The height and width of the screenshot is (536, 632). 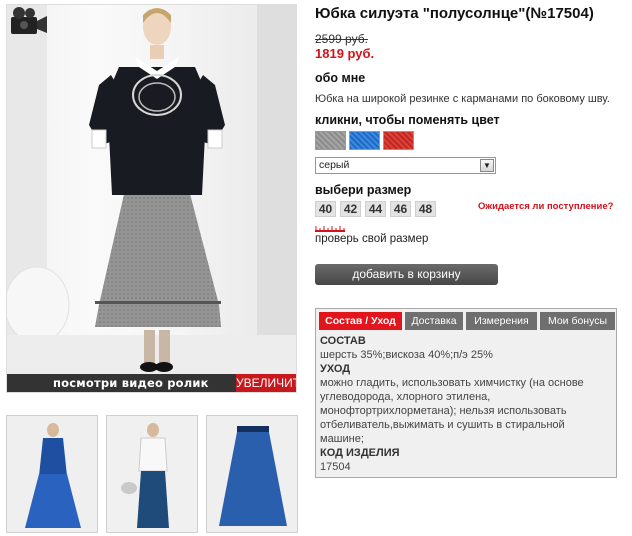 What do you see at coordinates (425, 209) in the screenshot?
I see `size-option-48: 48` at bounding box center [425, 209].